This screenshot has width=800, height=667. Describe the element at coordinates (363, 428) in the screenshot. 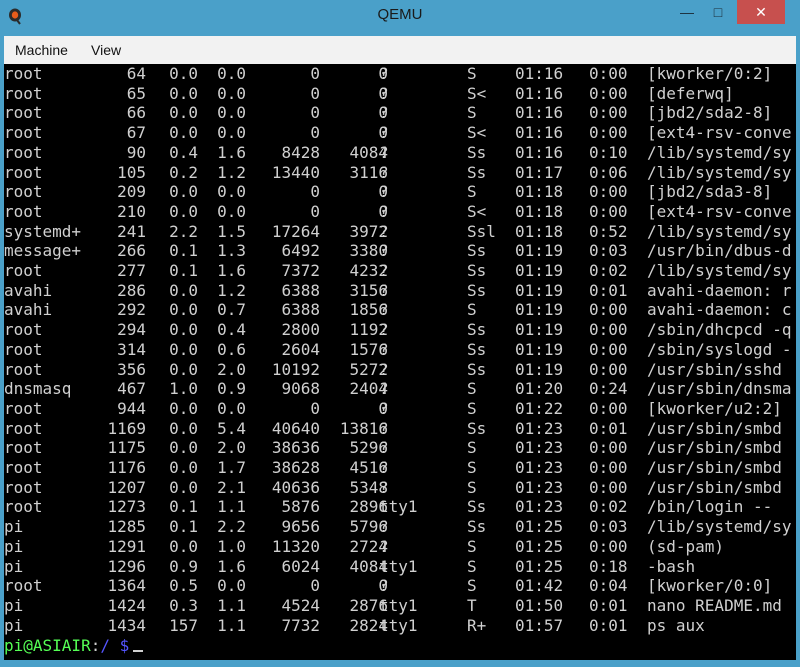

I see `process-rss: 13816` at that location.